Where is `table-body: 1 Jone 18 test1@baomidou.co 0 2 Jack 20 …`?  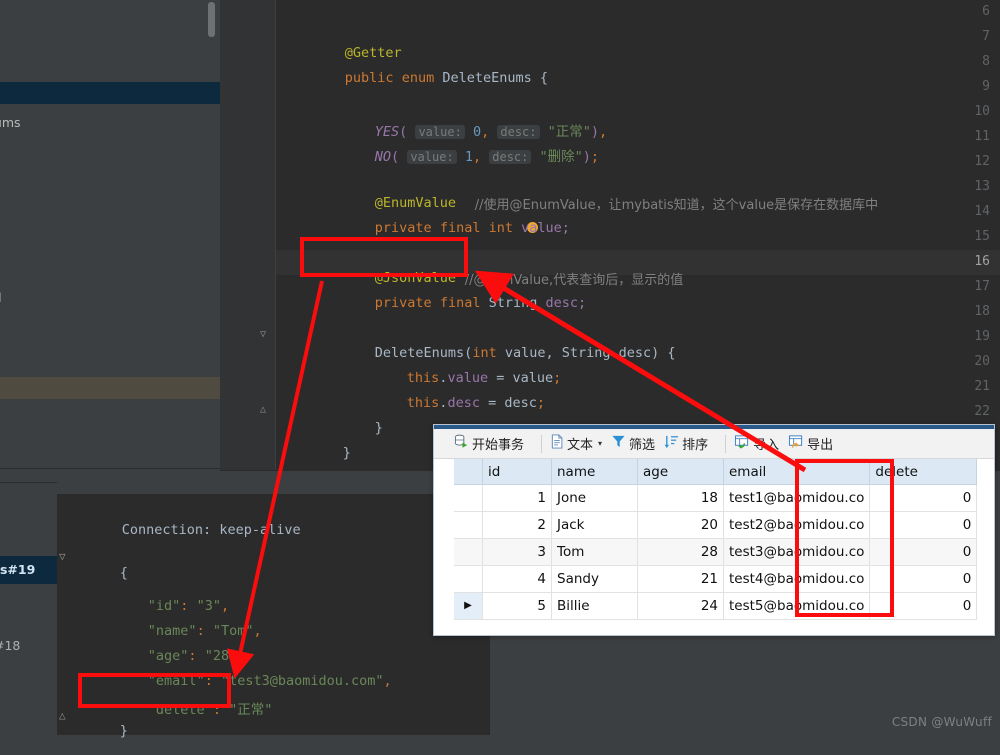
table-body: 1 Jone 18 test1@baomidou.co 0 2 Jack 20 … is located at coordinates (716, 552).